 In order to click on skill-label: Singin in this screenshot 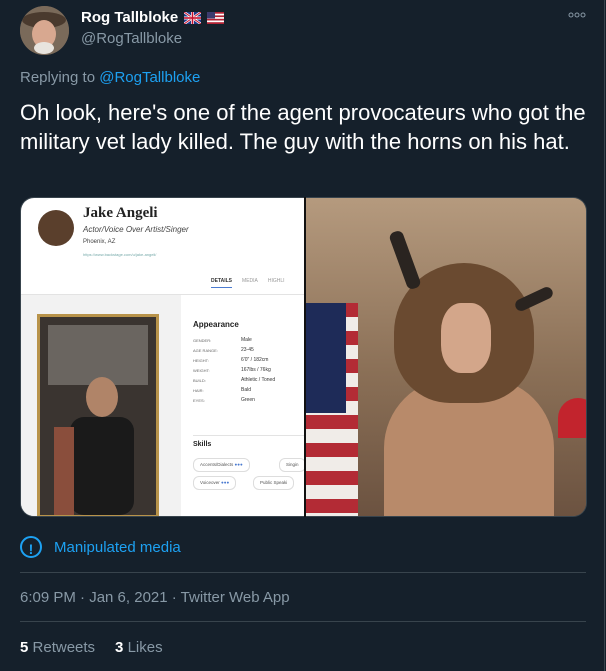, I will do `click(292, 464)`.